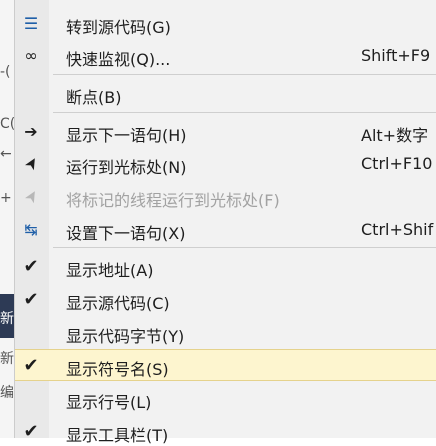  Describe the element at coordinates (225, 23) in the screenshot. I see `menu-item-goto-source: ☰ 转到源代码(G)` at that location.